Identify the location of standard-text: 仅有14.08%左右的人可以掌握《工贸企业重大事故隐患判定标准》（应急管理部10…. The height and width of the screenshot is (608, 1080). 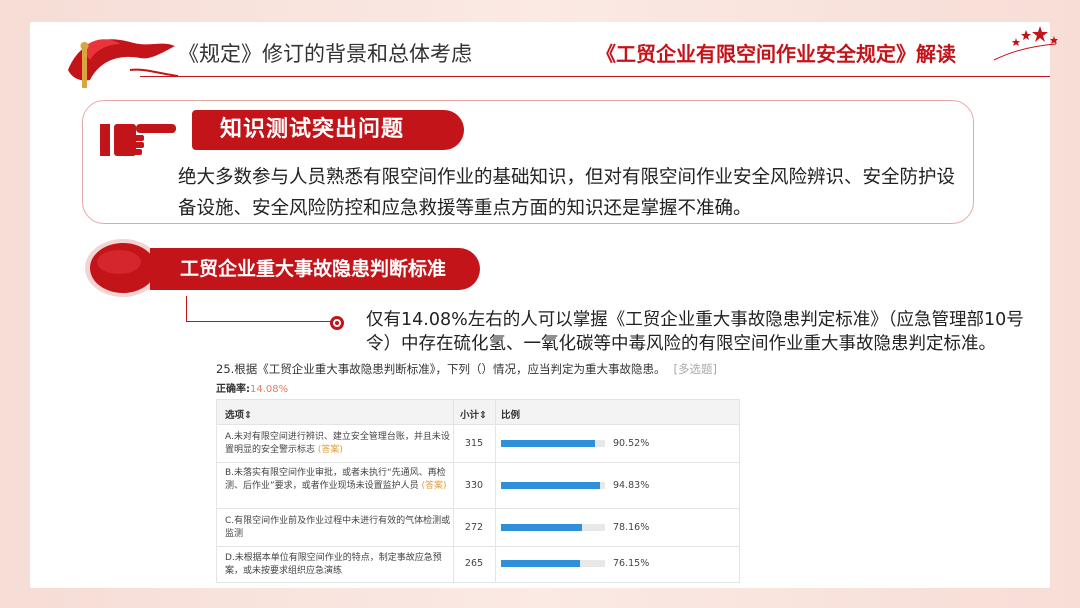
(695, 332).